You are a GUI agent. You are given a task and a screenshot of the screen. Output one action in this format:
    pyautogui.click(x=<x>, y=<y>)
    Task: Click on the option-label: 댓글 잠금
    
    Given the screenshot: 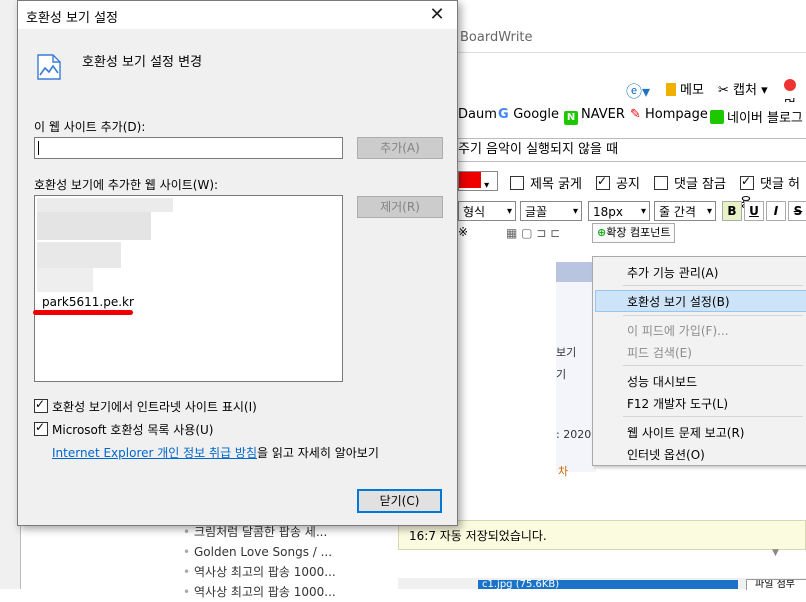 What is the action you would take?
    pyautogui.click(x=700, y=184)
    